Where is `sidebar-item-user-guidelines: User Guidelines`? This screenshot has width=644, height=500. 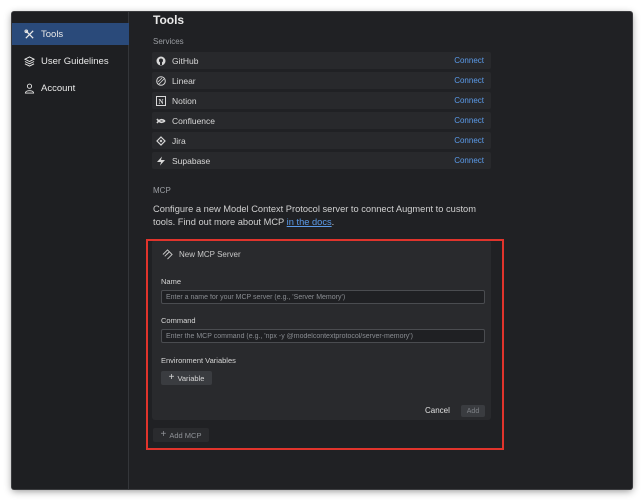 sidebar-item-user-guidelines: User Guidelines is located at coordinates (70, 61).